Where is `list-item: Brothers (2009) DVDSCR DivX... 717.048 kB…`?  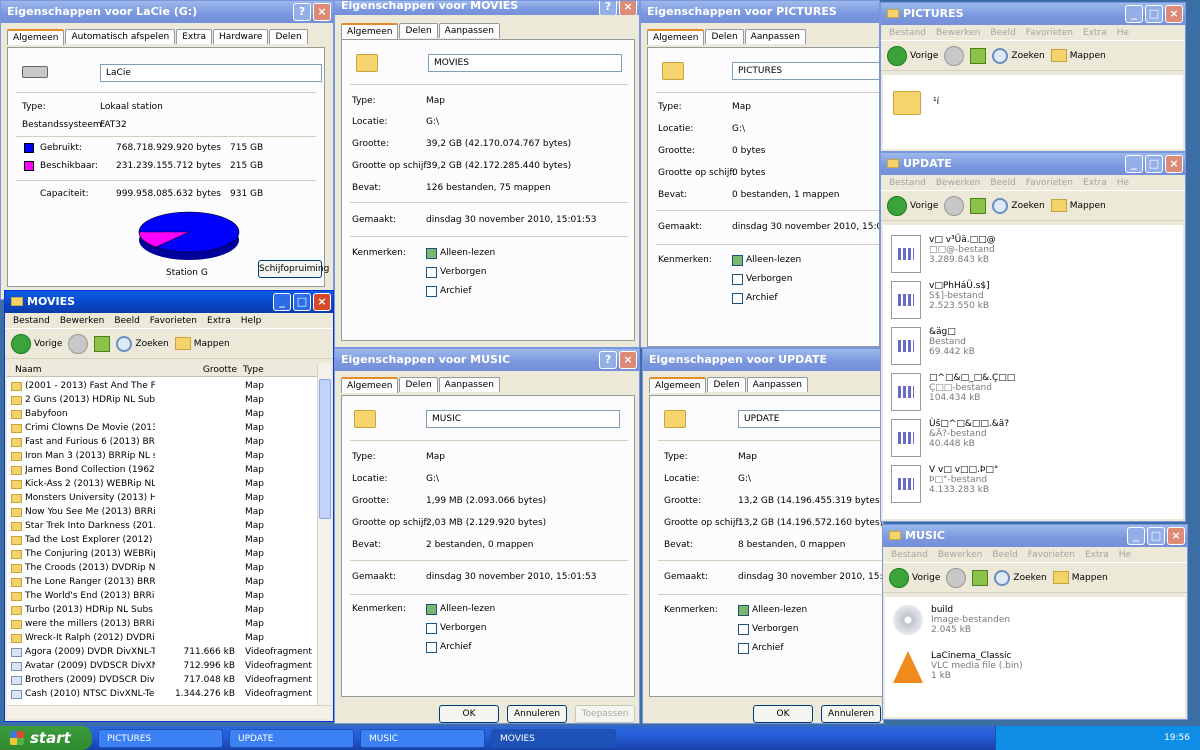 list-item: Brothers (2009) DVDSCR DivX... 717.048 kB… is located at coordinates (163, 680).